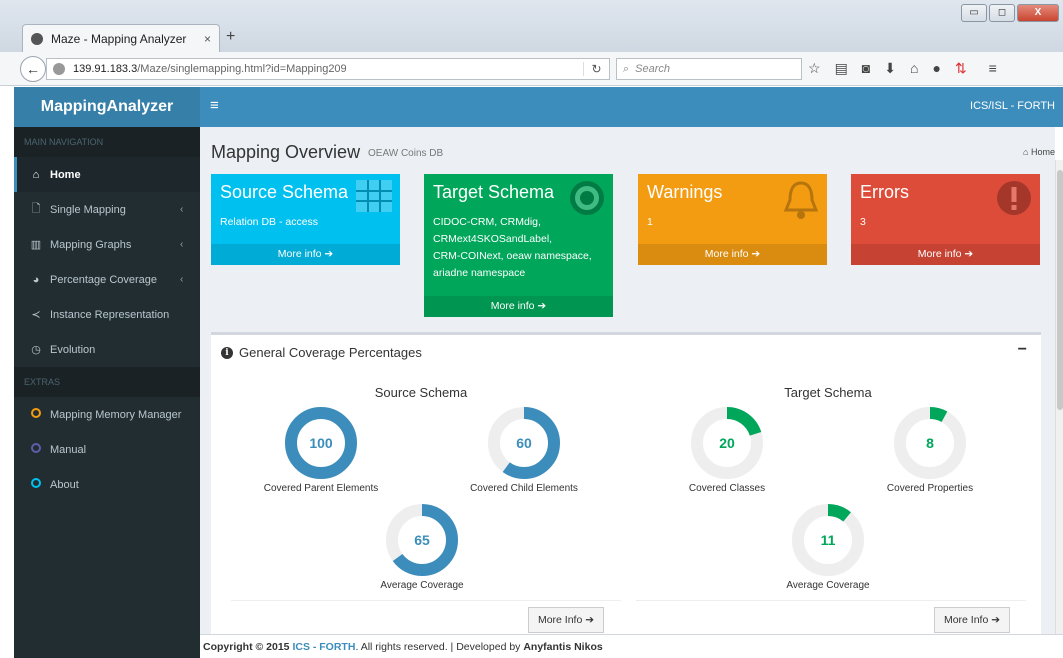 This screenshot has height=658, width=1063. What do you see at coordinates (512, 256) in the screenshot?
I see `box-line: CRM-COINext, oeaw namespace,` at bounding box center [512, 256].